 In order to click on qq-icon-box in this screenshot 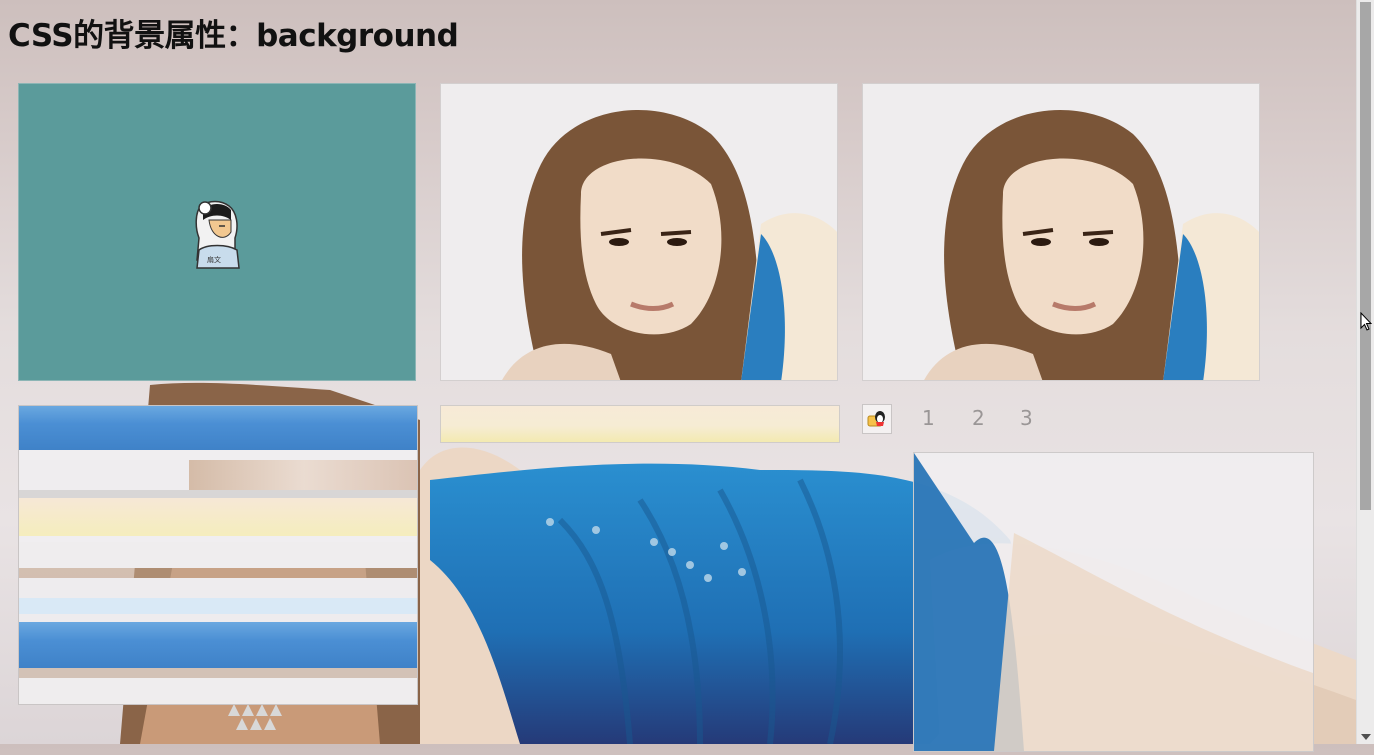, I will do `click(877, 419)`.